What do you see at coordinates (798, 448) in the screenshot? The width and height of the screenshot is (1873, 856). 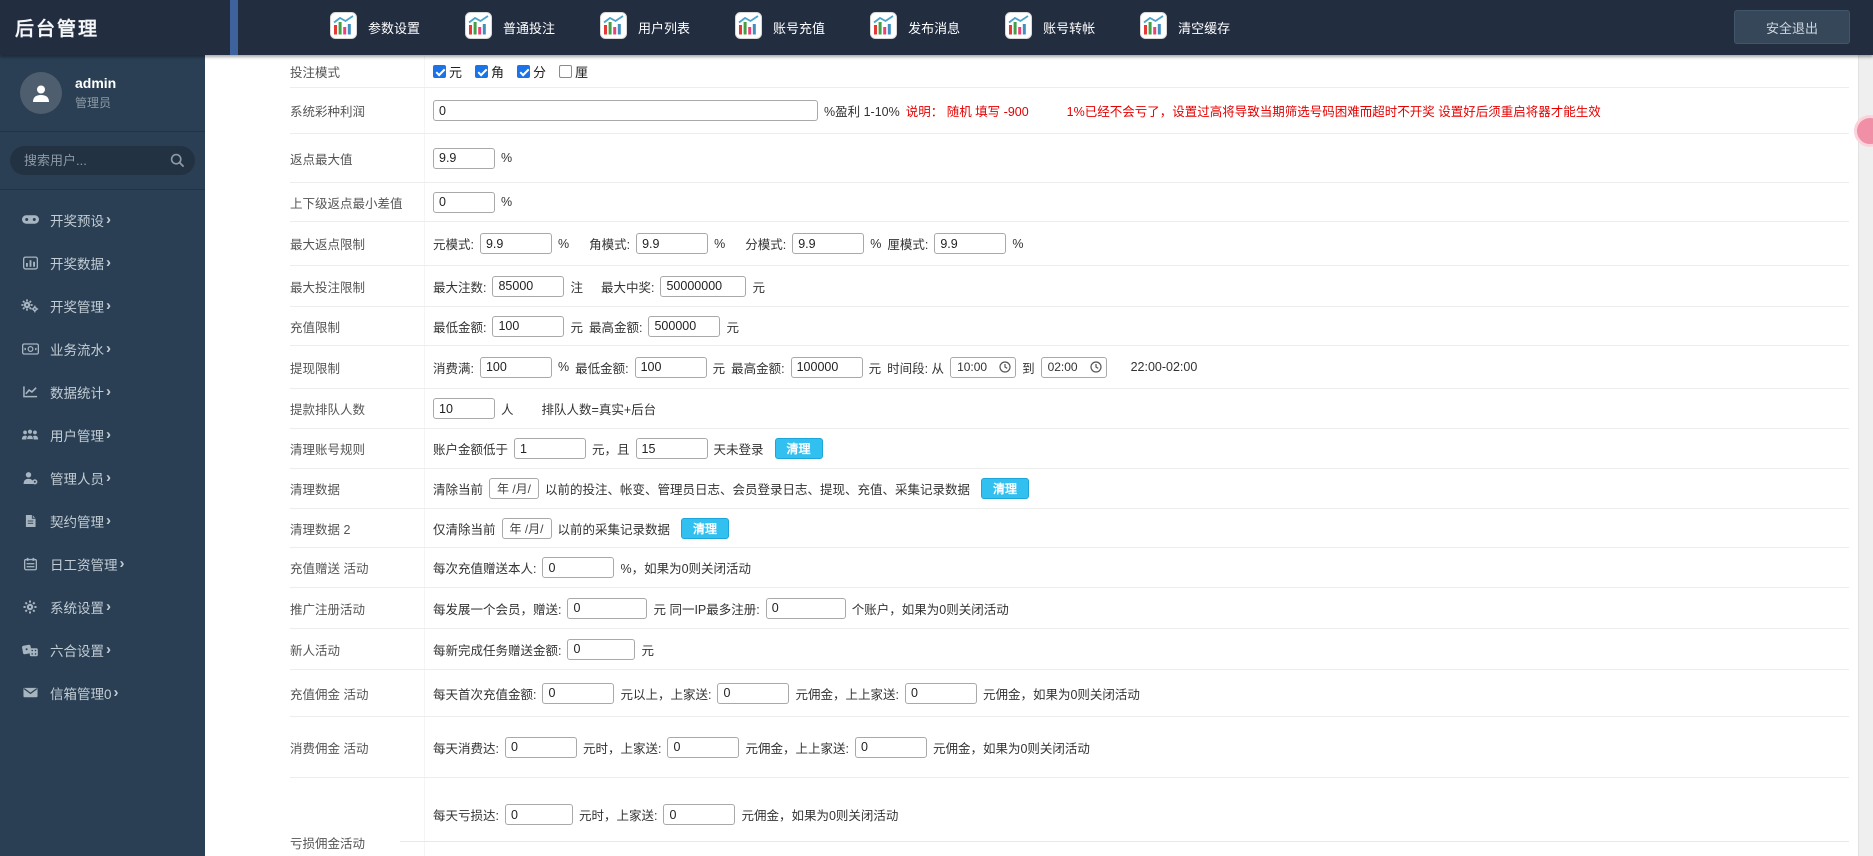 I see `clean-account-rule-clean-button: 清理` at bounding box center [798, 448].